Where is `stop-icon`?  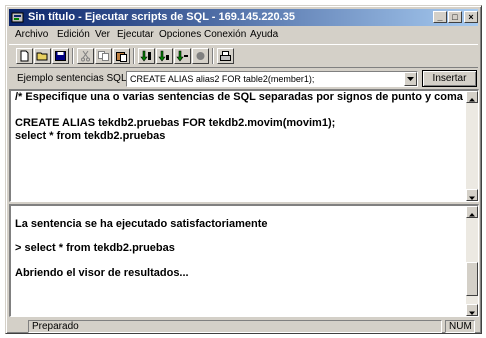
stop-icon is located at coordinates (200, 56).